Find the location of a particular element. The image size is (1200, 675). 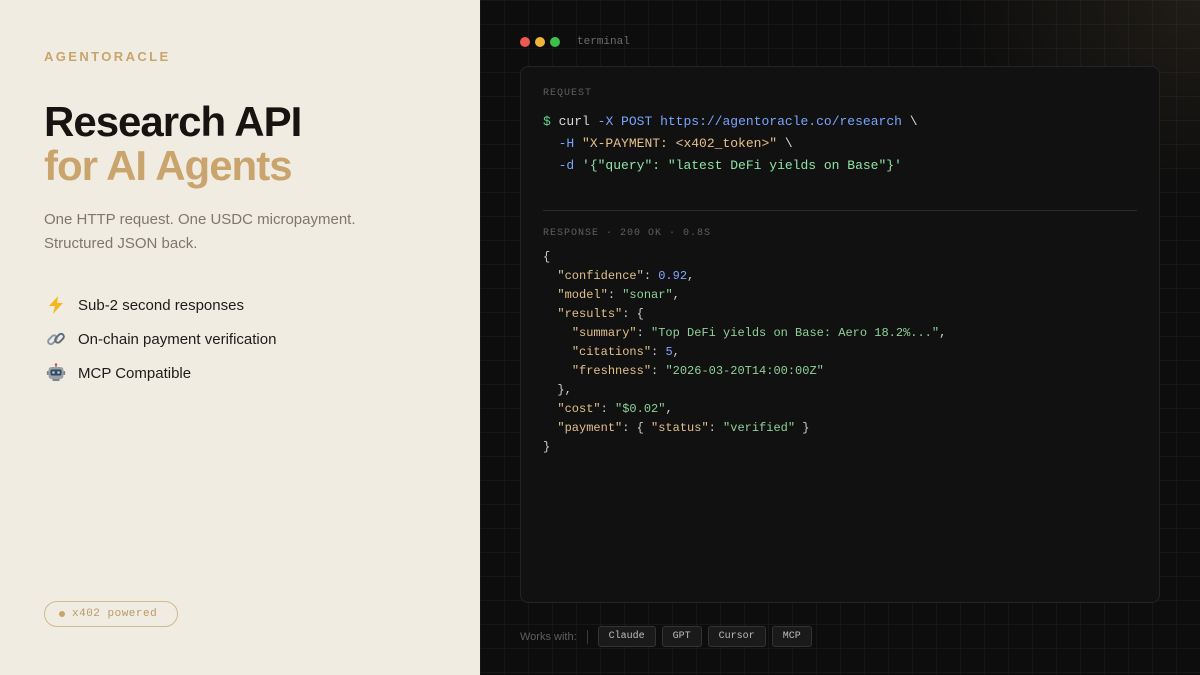

json-key: "freshness" is located at coordinates (611, 371).